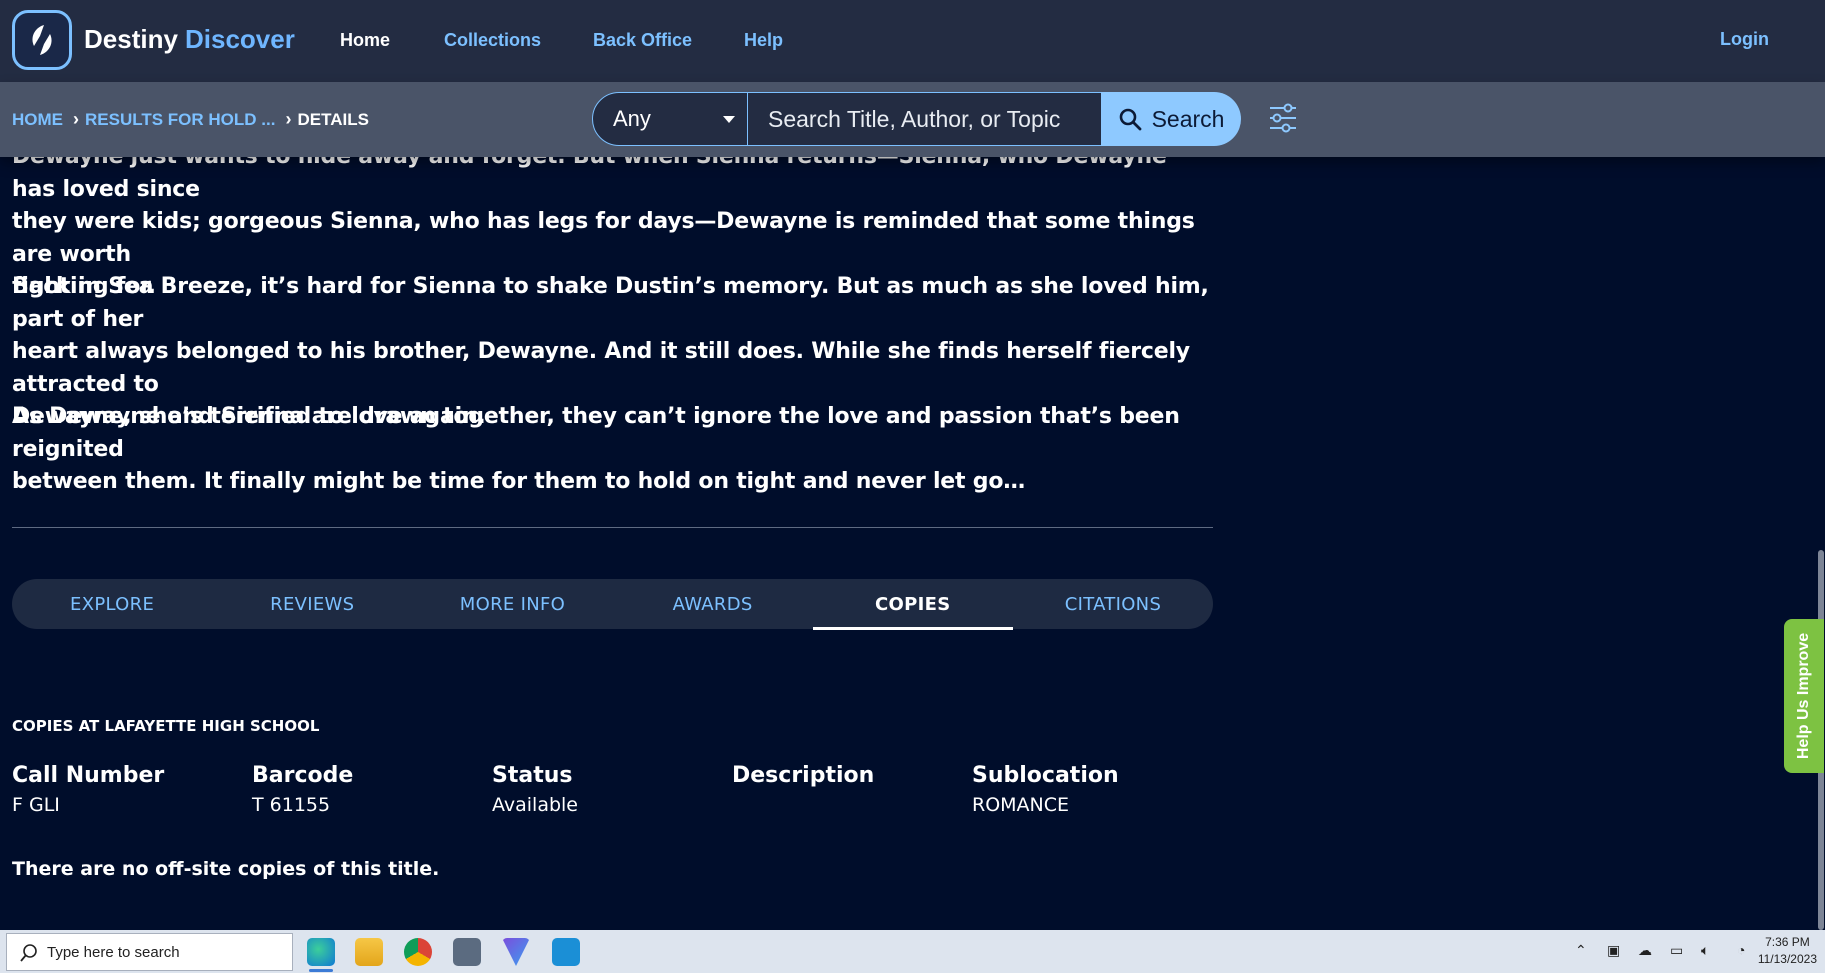 The width and height of the screenshot is (1825, 973). Describe the element at coordinates (1613, 950) in the screenshot. I see `meet-now-icon: ▣` at that location.